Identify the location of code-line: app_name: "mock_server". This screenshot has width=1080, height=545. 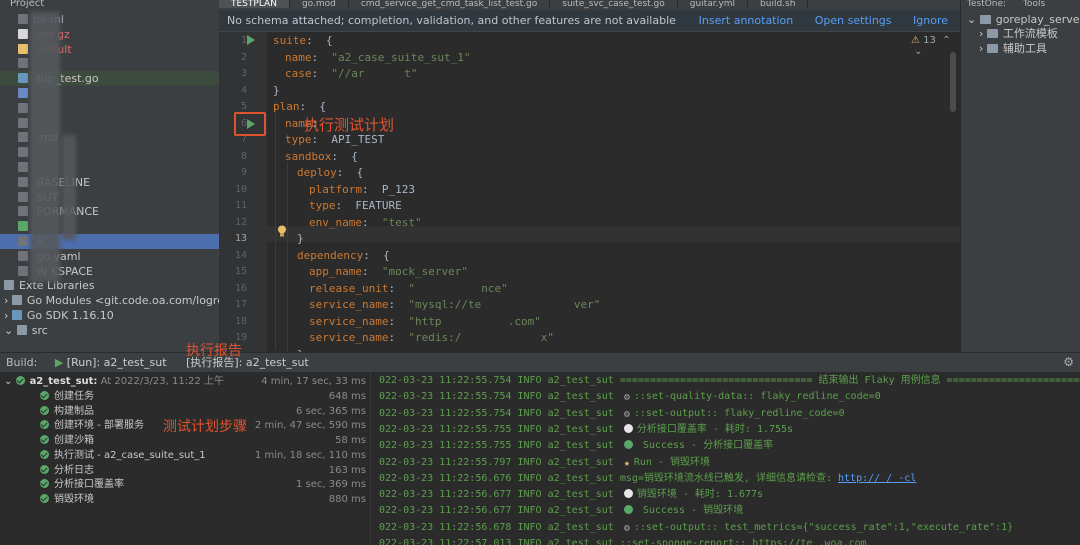
(388, 271).